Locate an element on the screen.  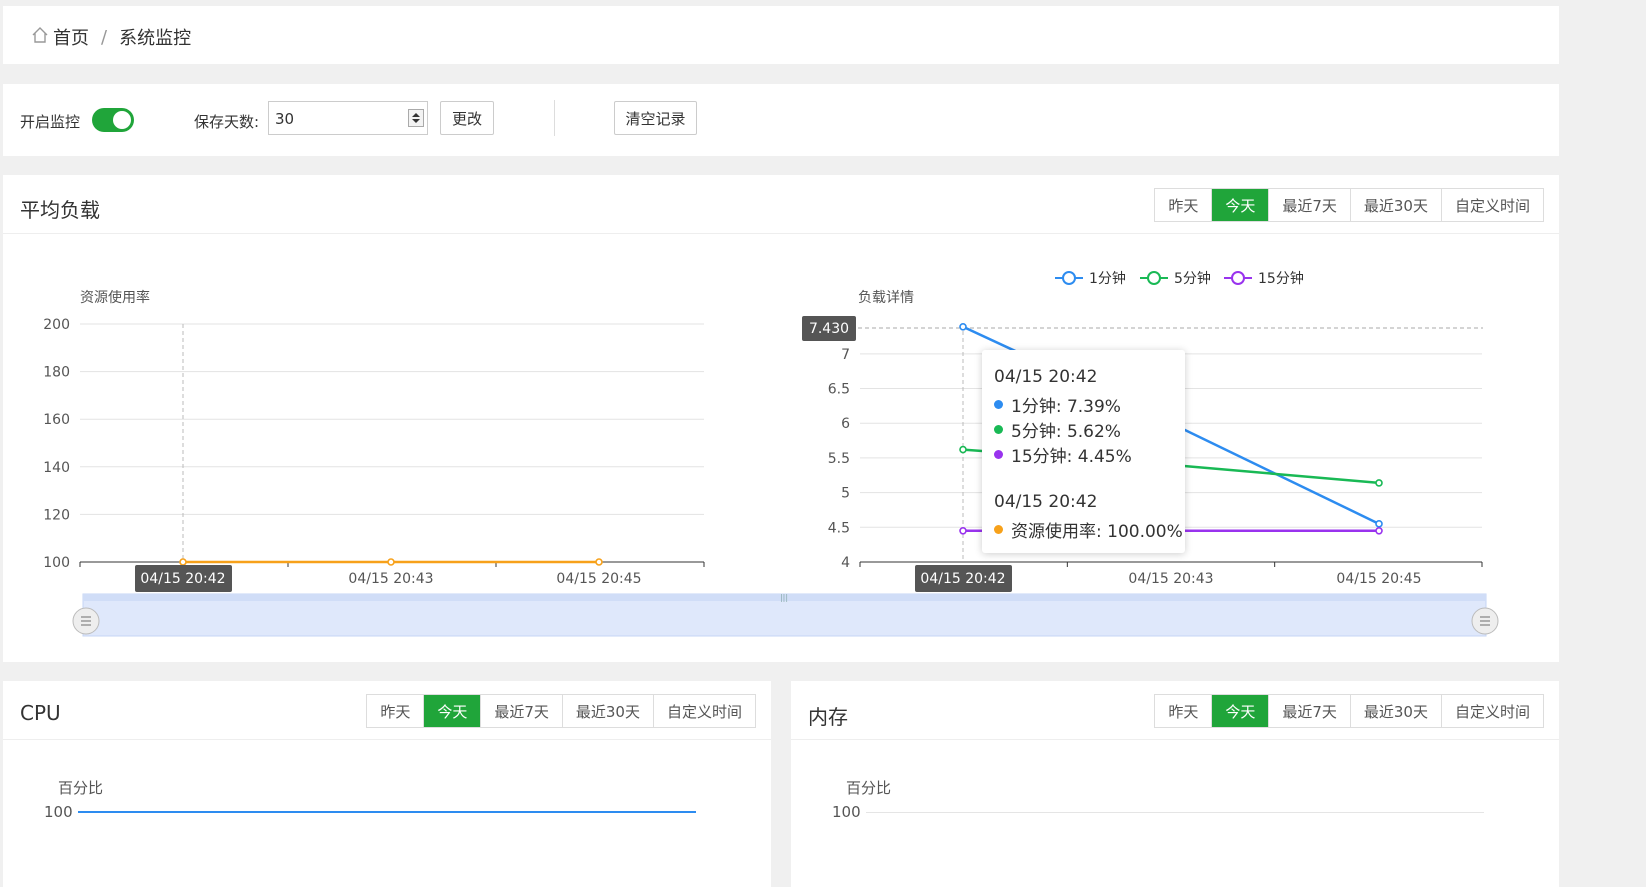
usage-chart-series is located at coordinates (391, 562).